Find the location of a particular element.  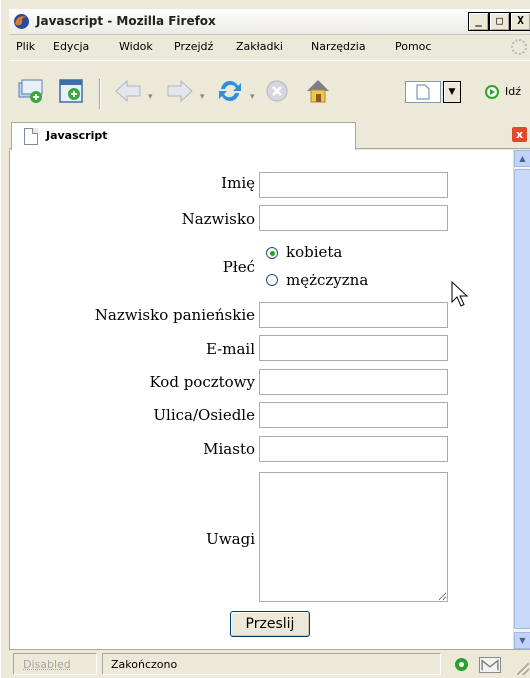

back-icon is located at coordinates (128, 91).